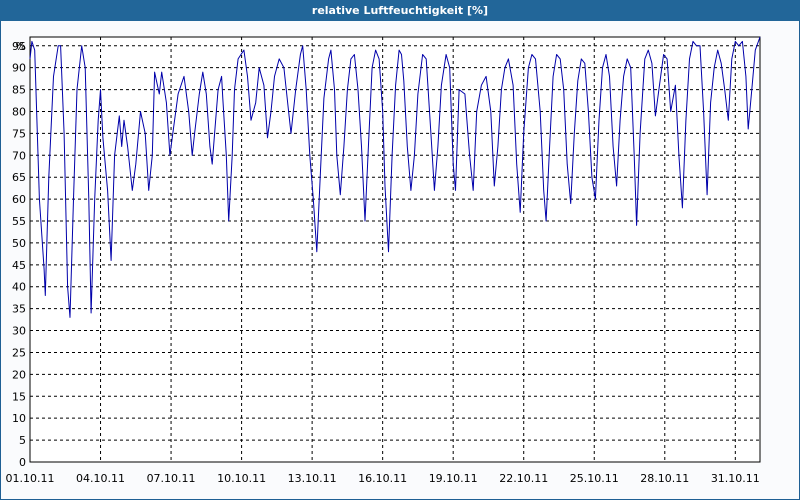  What do you see at coordinates (664, 478) in the screenshot?
I see `x-tick-label: 28.10.11` at bounding box center [664, 478].